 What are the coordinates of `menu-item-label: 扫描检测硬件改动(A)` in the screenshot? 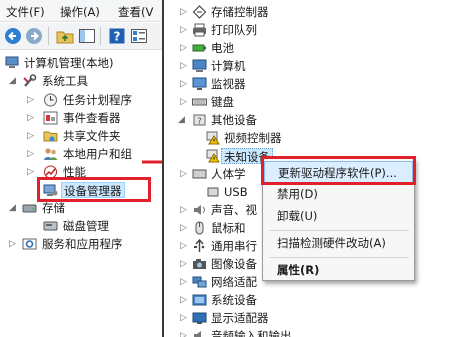 It's located at (331, 243).